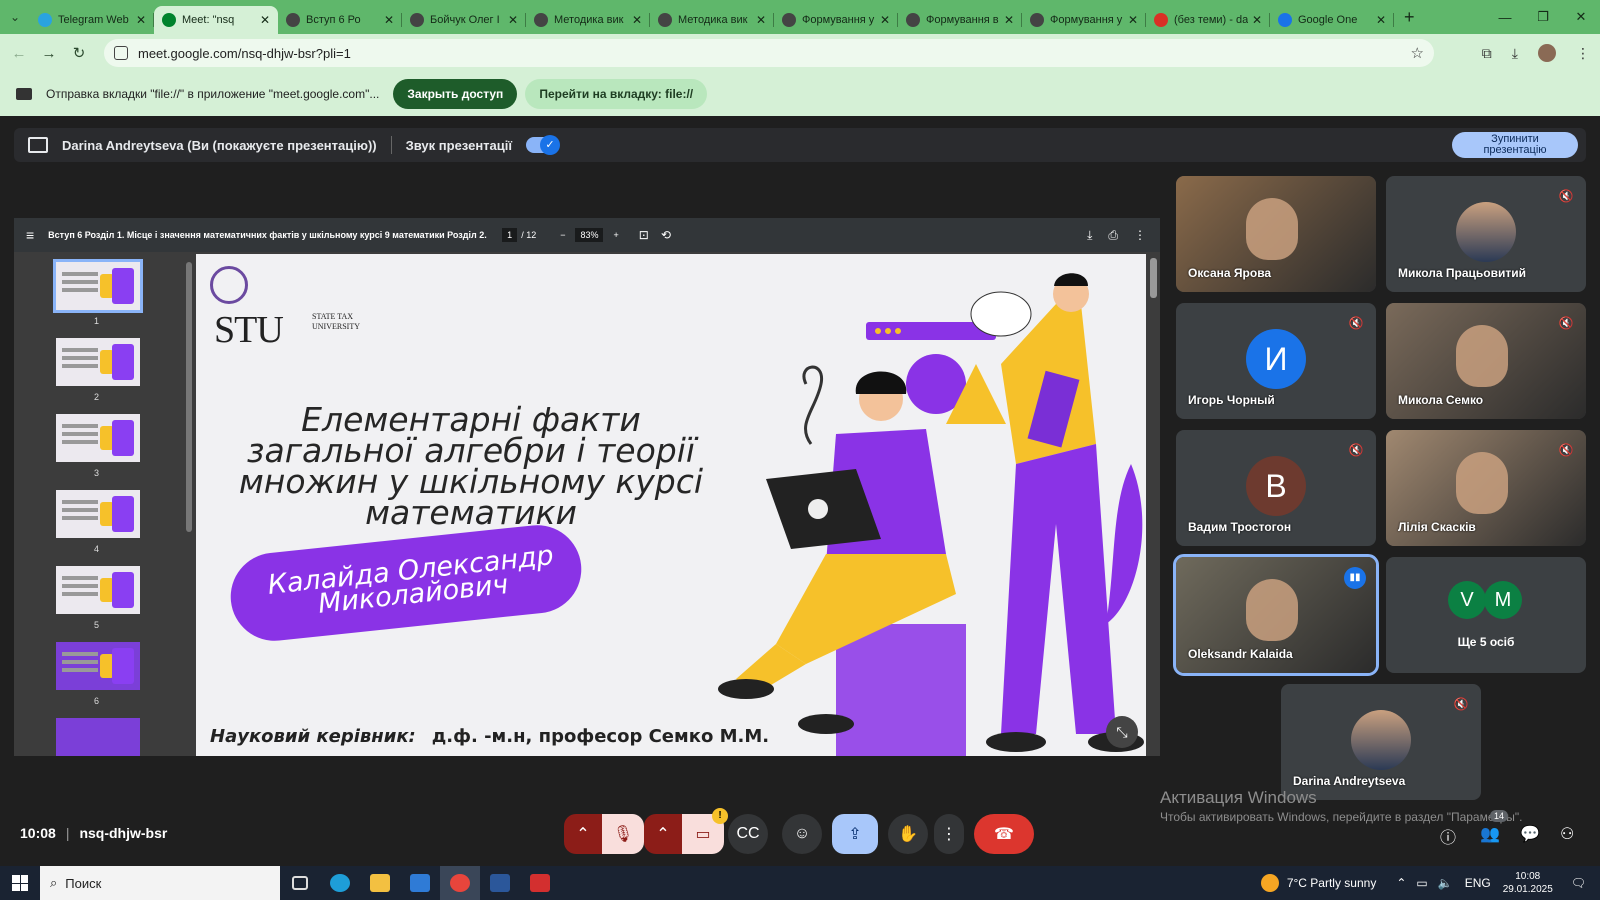 This screenshot has width=1600, height=900. What do you see at coordinates (380, 883) in the screenshot?
I see `file-explorer-icon` at bounding box center [380, 883].